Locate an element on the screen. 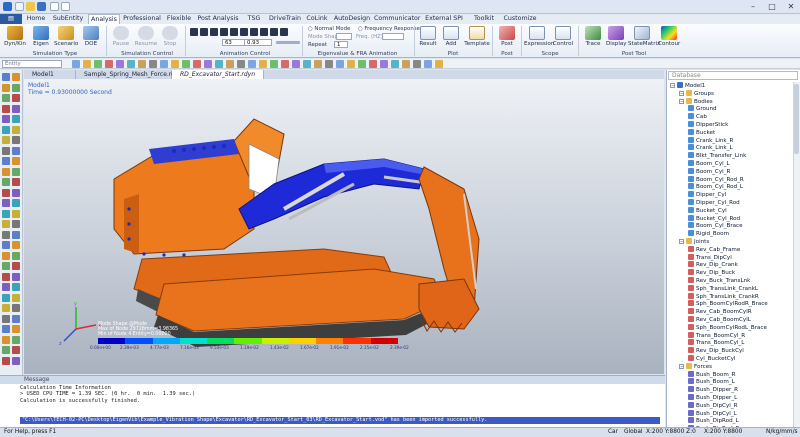 This screenshot has width=800, height=437. tree-item: Trans_DipCyl is located at coordinates (710, 257).